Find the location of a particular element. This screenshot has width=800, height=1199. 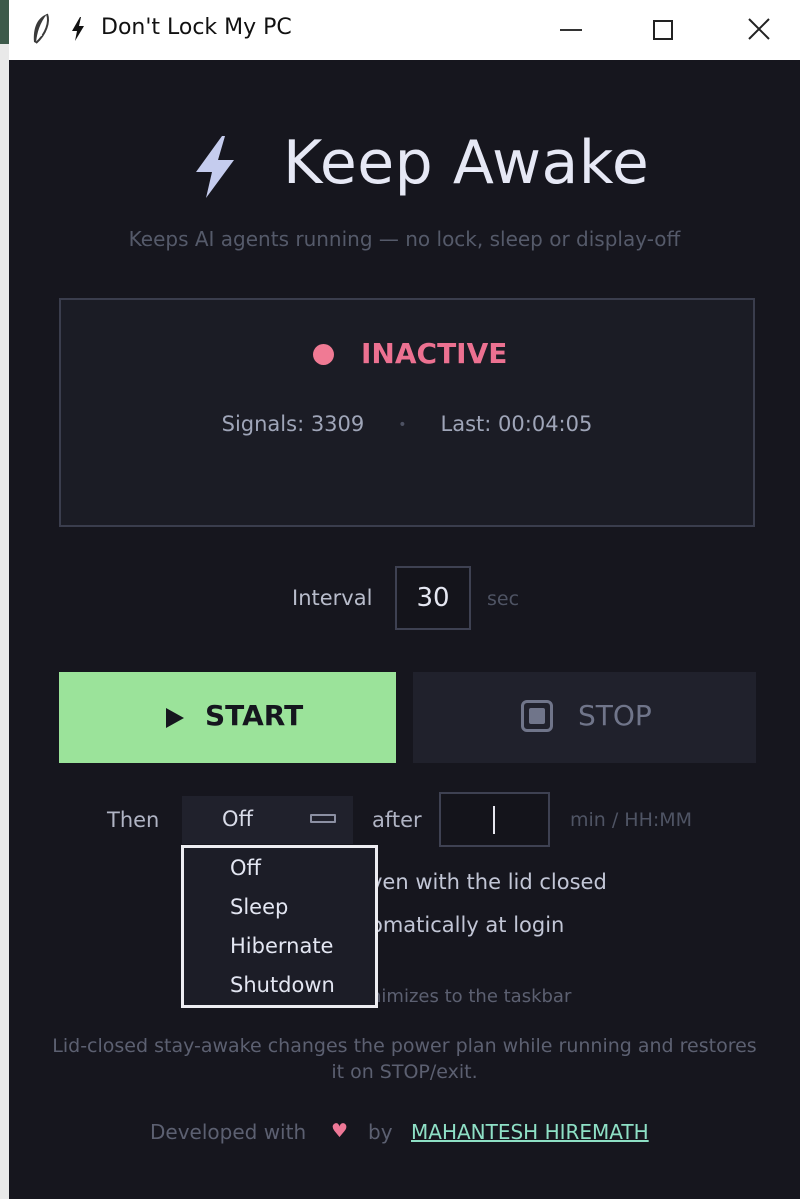

heart-icon: ♥ is located at coordinates (340, 1131).